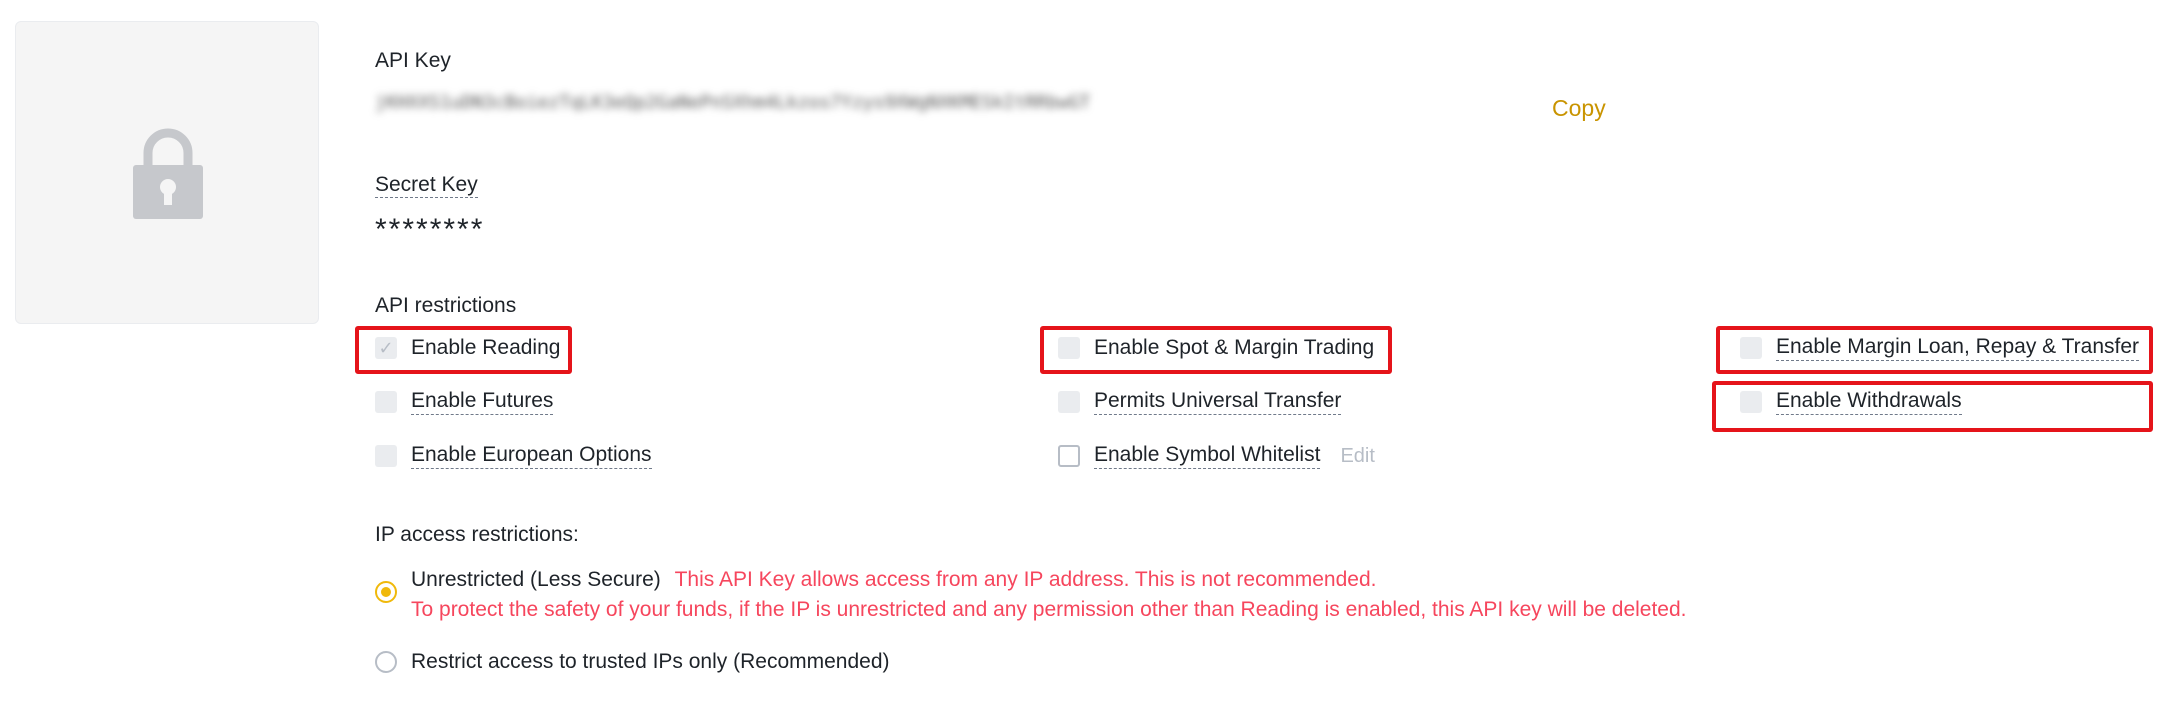  What do you see at coordinates (446, 305) in the screenshot?
I see `api-restrictions-label: API restrictions` at bounding box center [446, 305].